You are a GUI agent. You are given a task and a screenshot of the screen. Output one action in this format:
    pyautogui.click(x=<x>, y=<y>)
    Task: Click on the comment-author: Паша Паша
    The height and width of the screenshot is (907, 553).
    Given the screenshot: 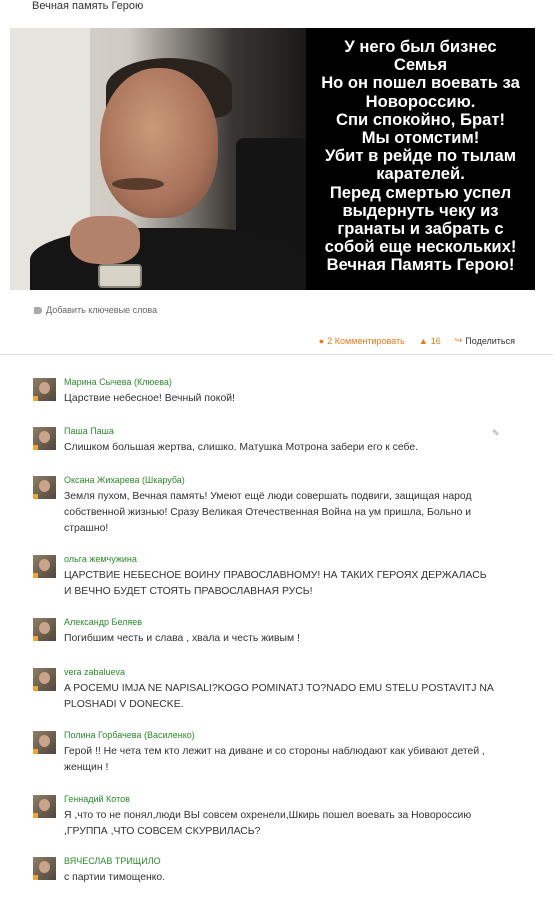 What is the action you would take?
    pyautogui.click(x=89, y=431)
    